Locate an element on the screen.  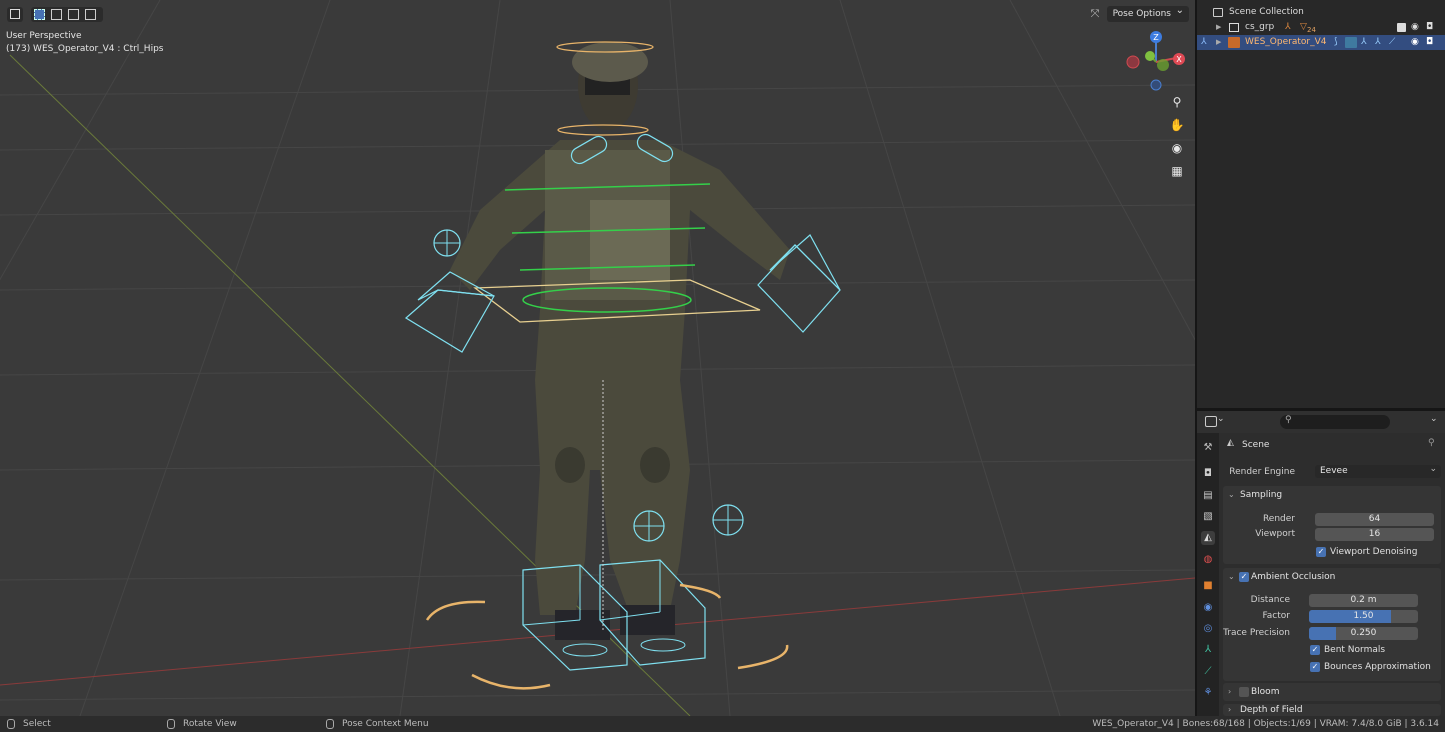
viewport-denoising-checkbox: ✓ is located at coordinates (1321, 552).